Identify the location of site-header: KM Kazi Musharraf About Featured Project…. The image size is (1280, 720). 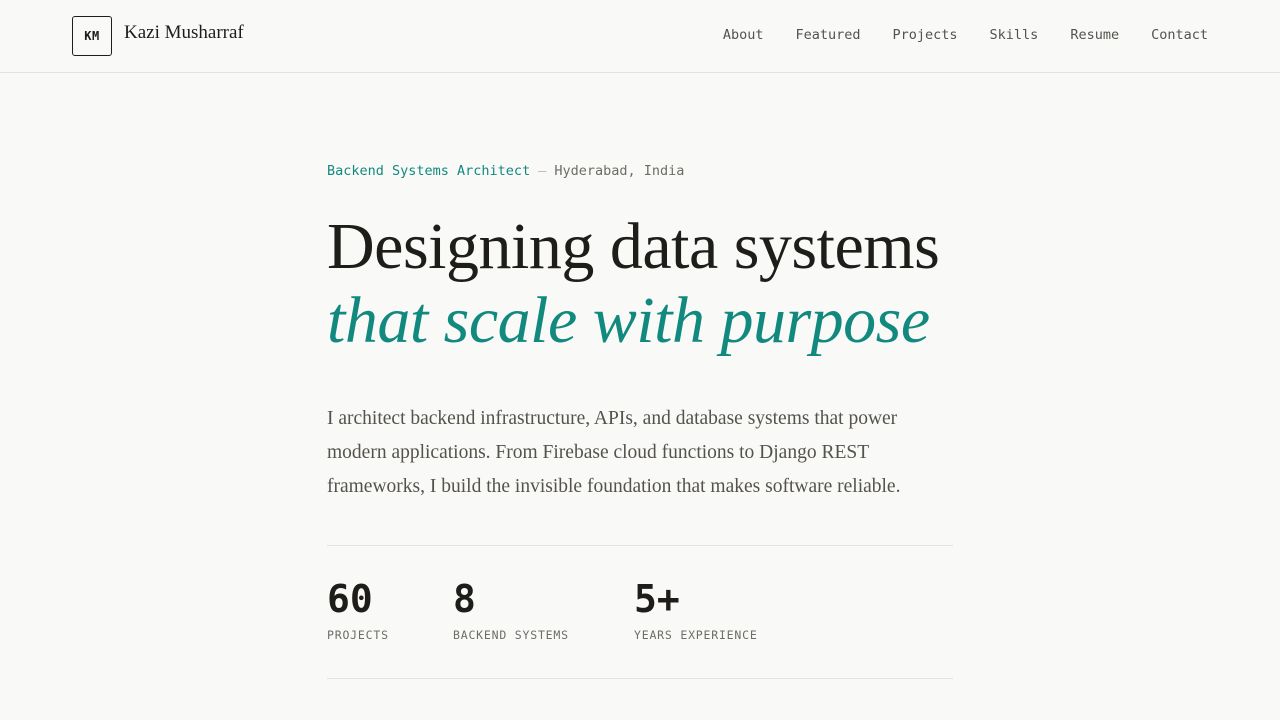
(640, 36).